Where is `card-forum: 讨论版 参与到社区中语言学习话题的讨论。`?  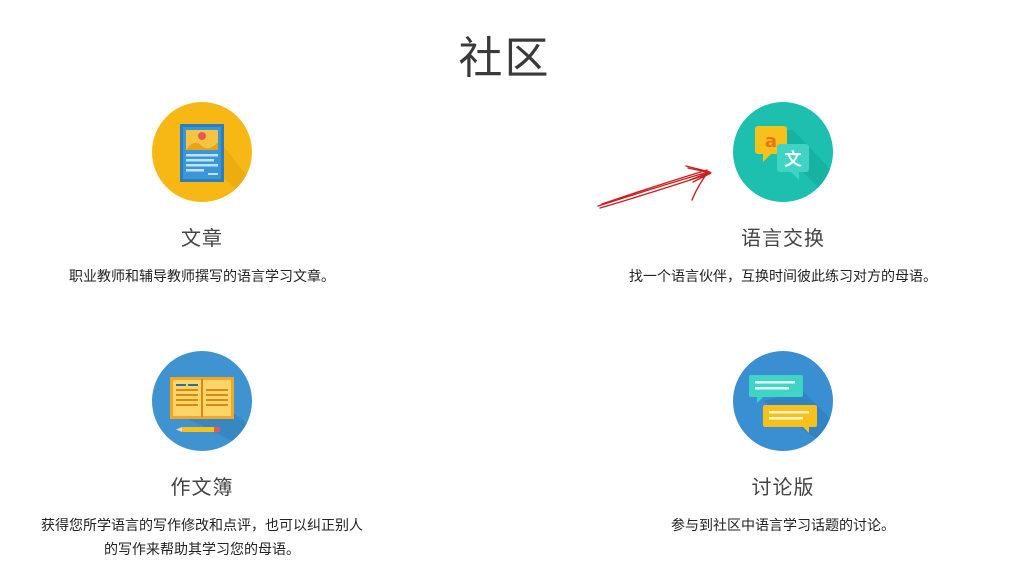 card-forum: 讨论版 参与到社区中语言学习话题的讨论。 is located at coordinates (783, 444).